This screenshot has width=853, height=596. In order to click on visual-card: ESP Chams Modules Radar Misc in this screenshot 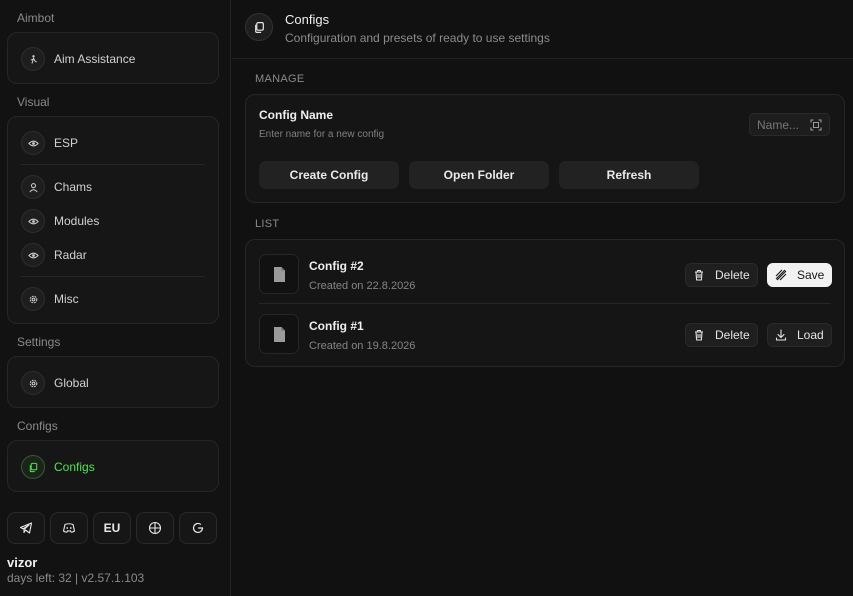, I will do `click(113, 220)`.